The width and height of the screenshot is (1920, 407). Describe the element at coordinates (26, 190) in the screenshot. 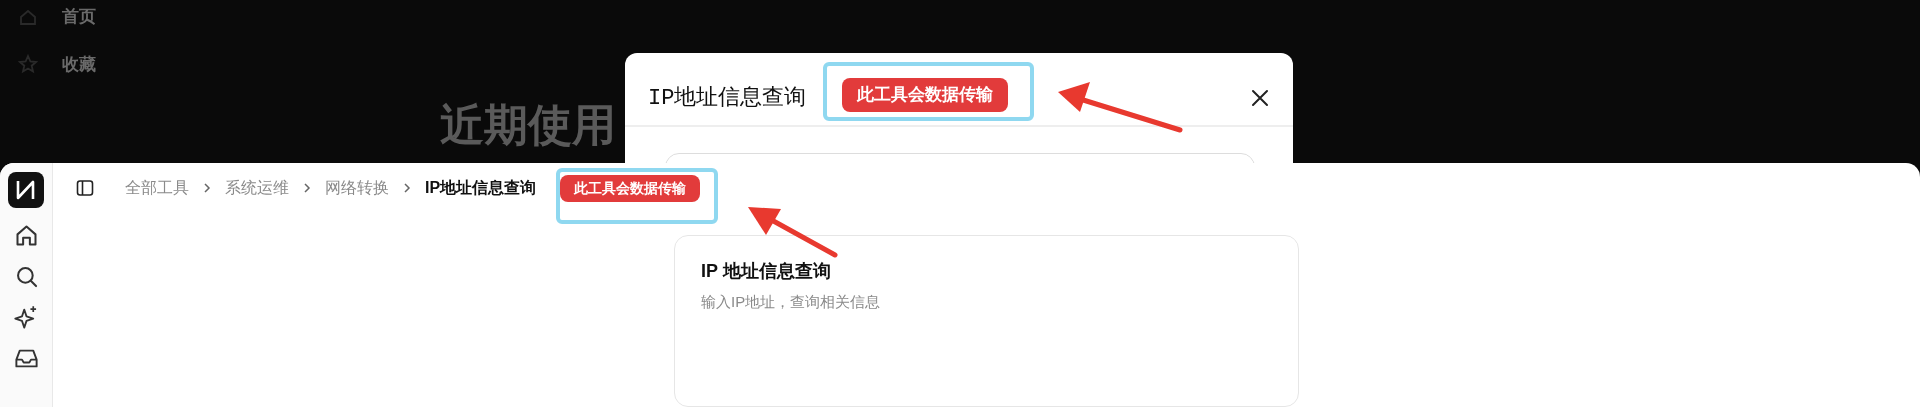

I see `logo-icon` at that location.